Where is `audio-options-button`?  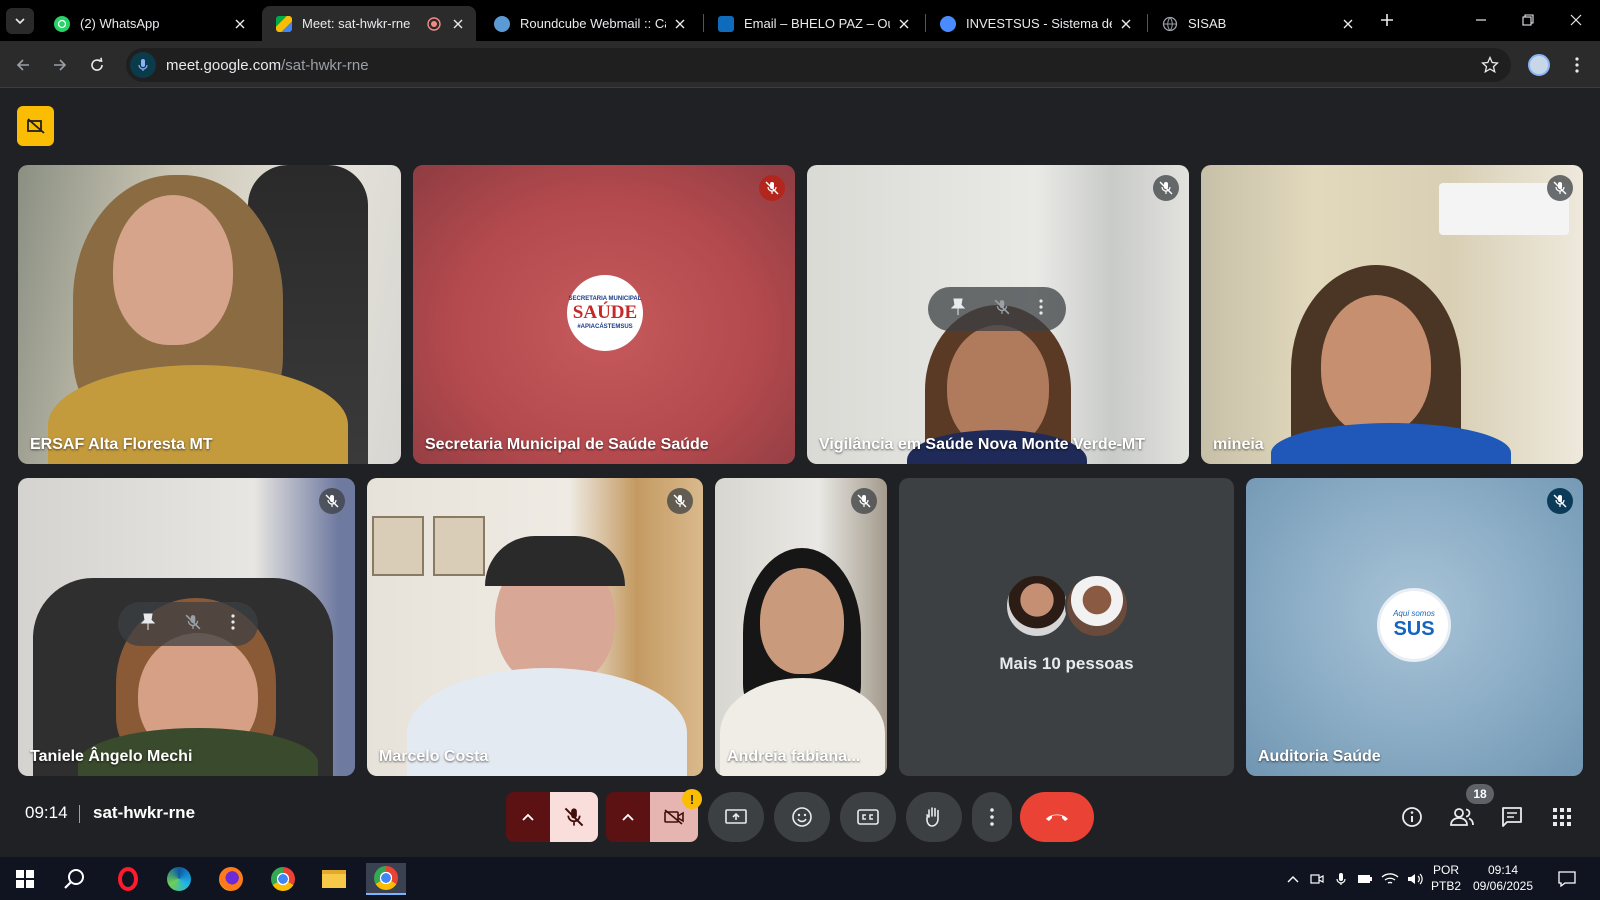
audio-options-button is located at coordinates (528, 817).